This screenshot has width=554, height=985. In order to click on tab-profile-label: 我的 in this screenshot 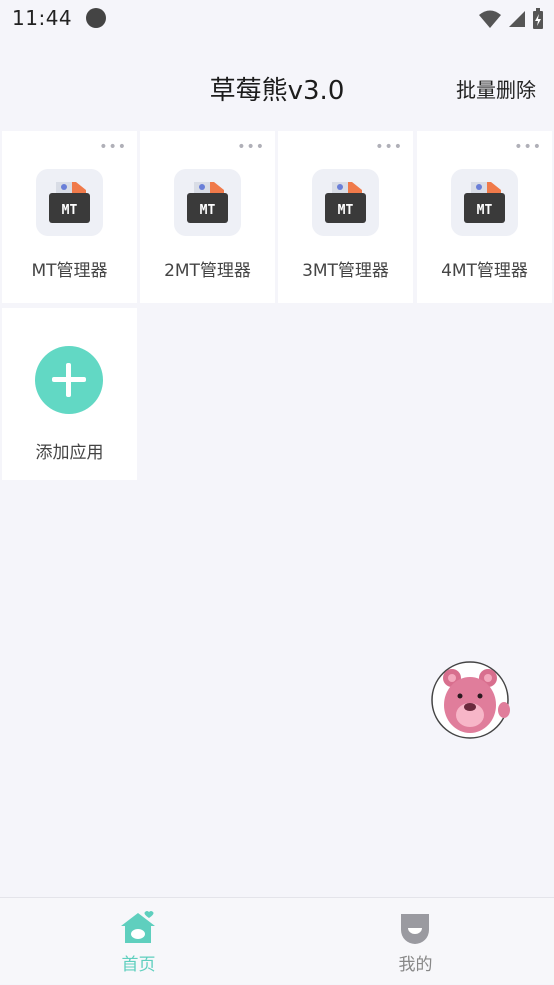, I will do `click(415, 965)`.